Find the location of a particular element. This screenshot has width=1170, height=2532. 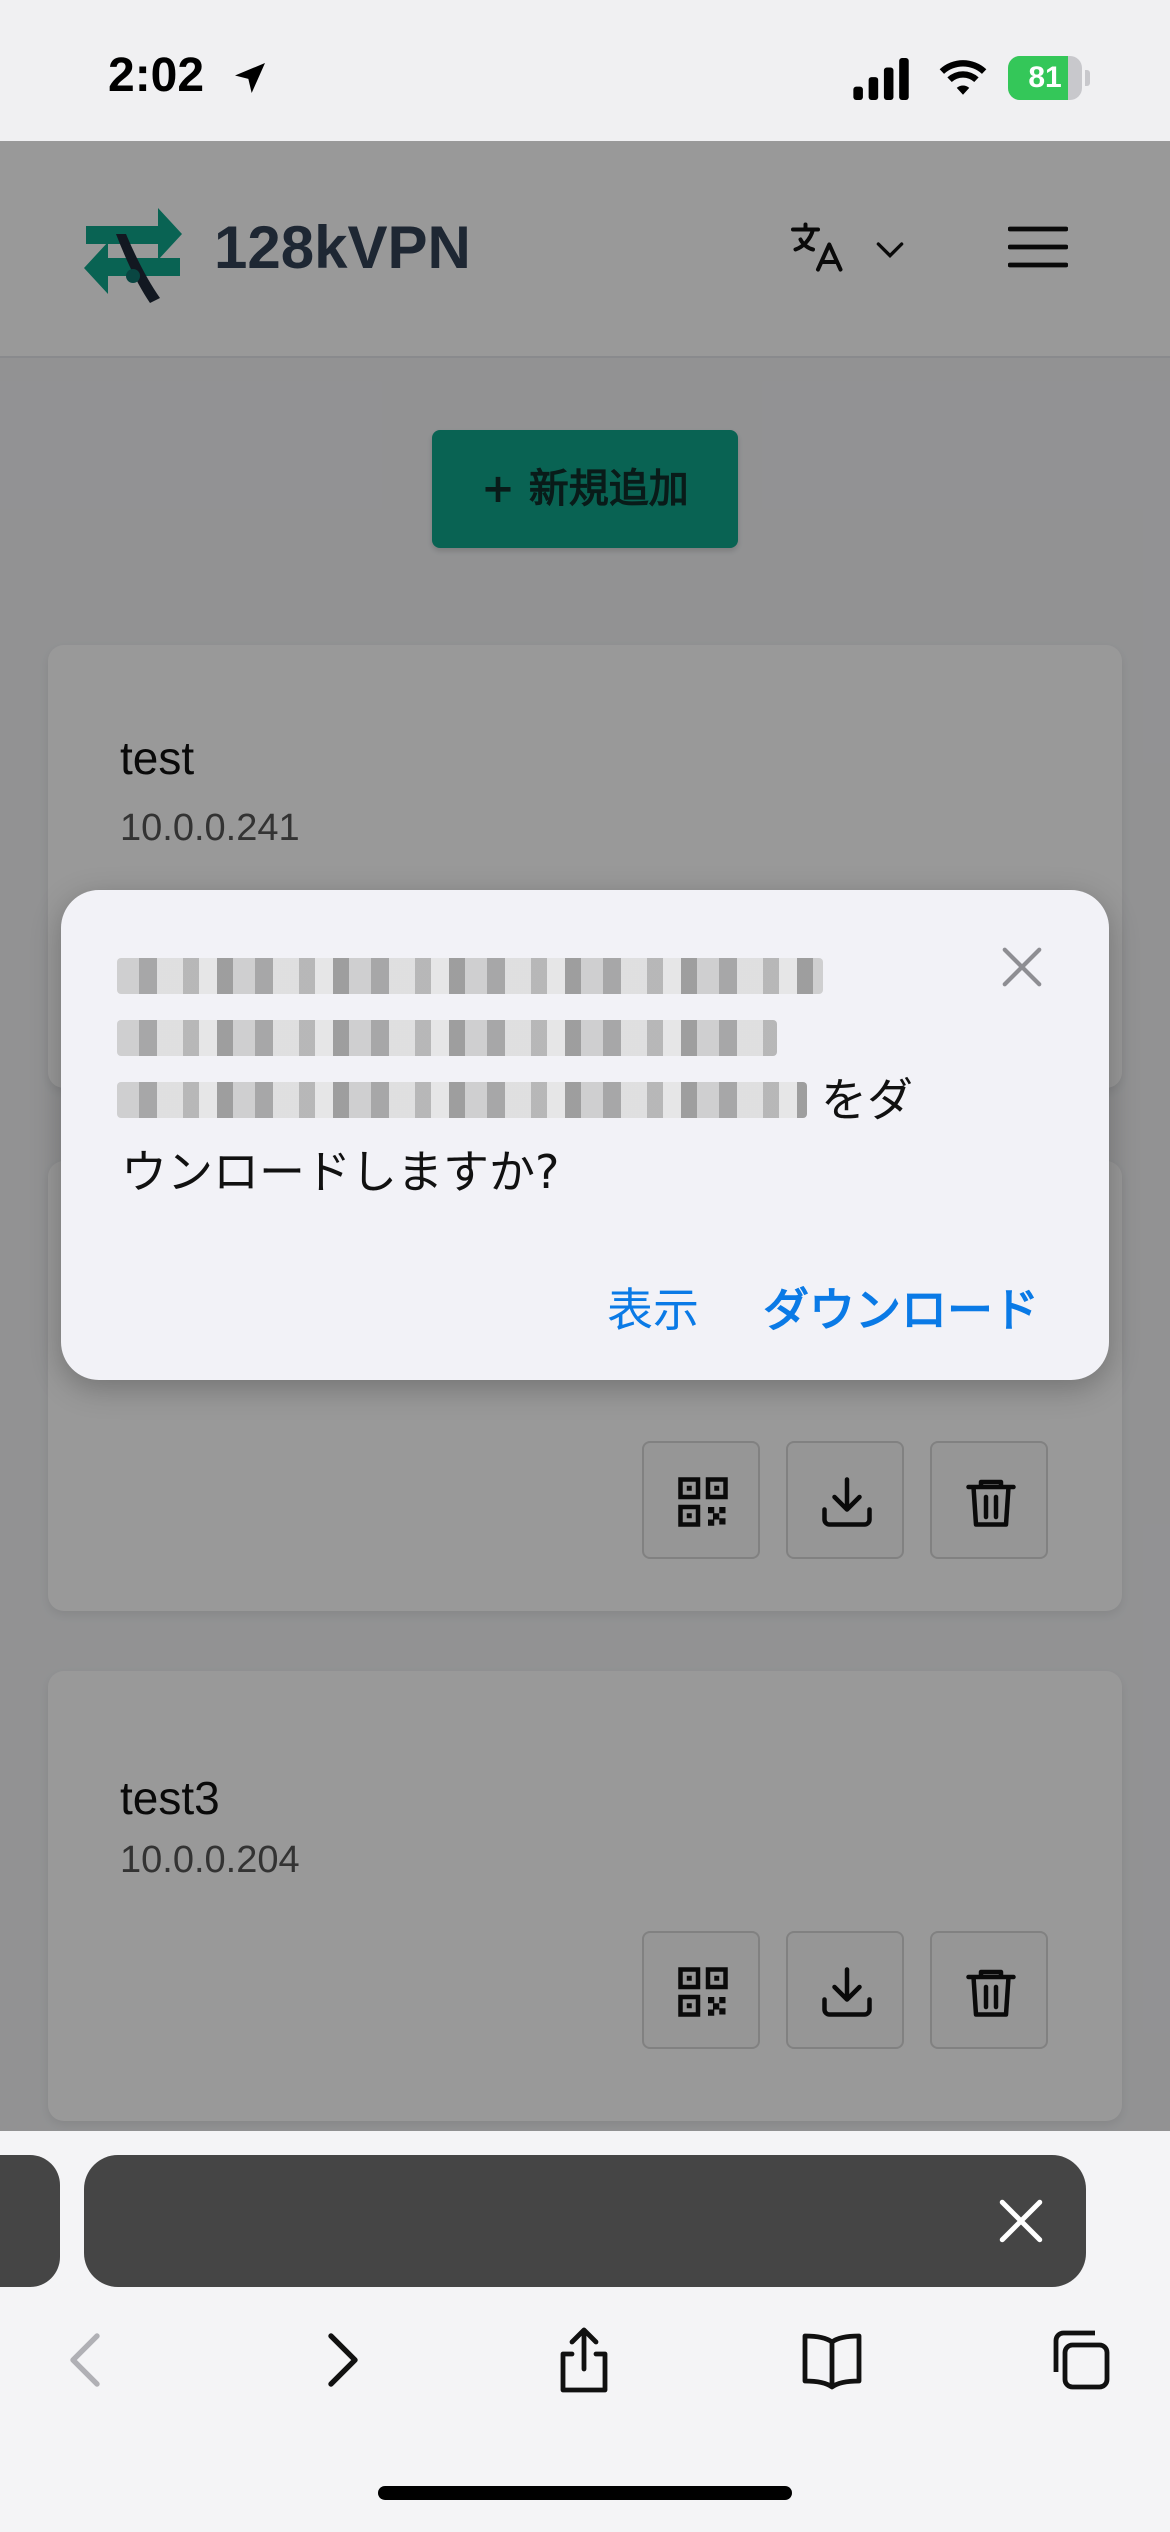

location-arrow-icon is located at coordinates (250, 78).